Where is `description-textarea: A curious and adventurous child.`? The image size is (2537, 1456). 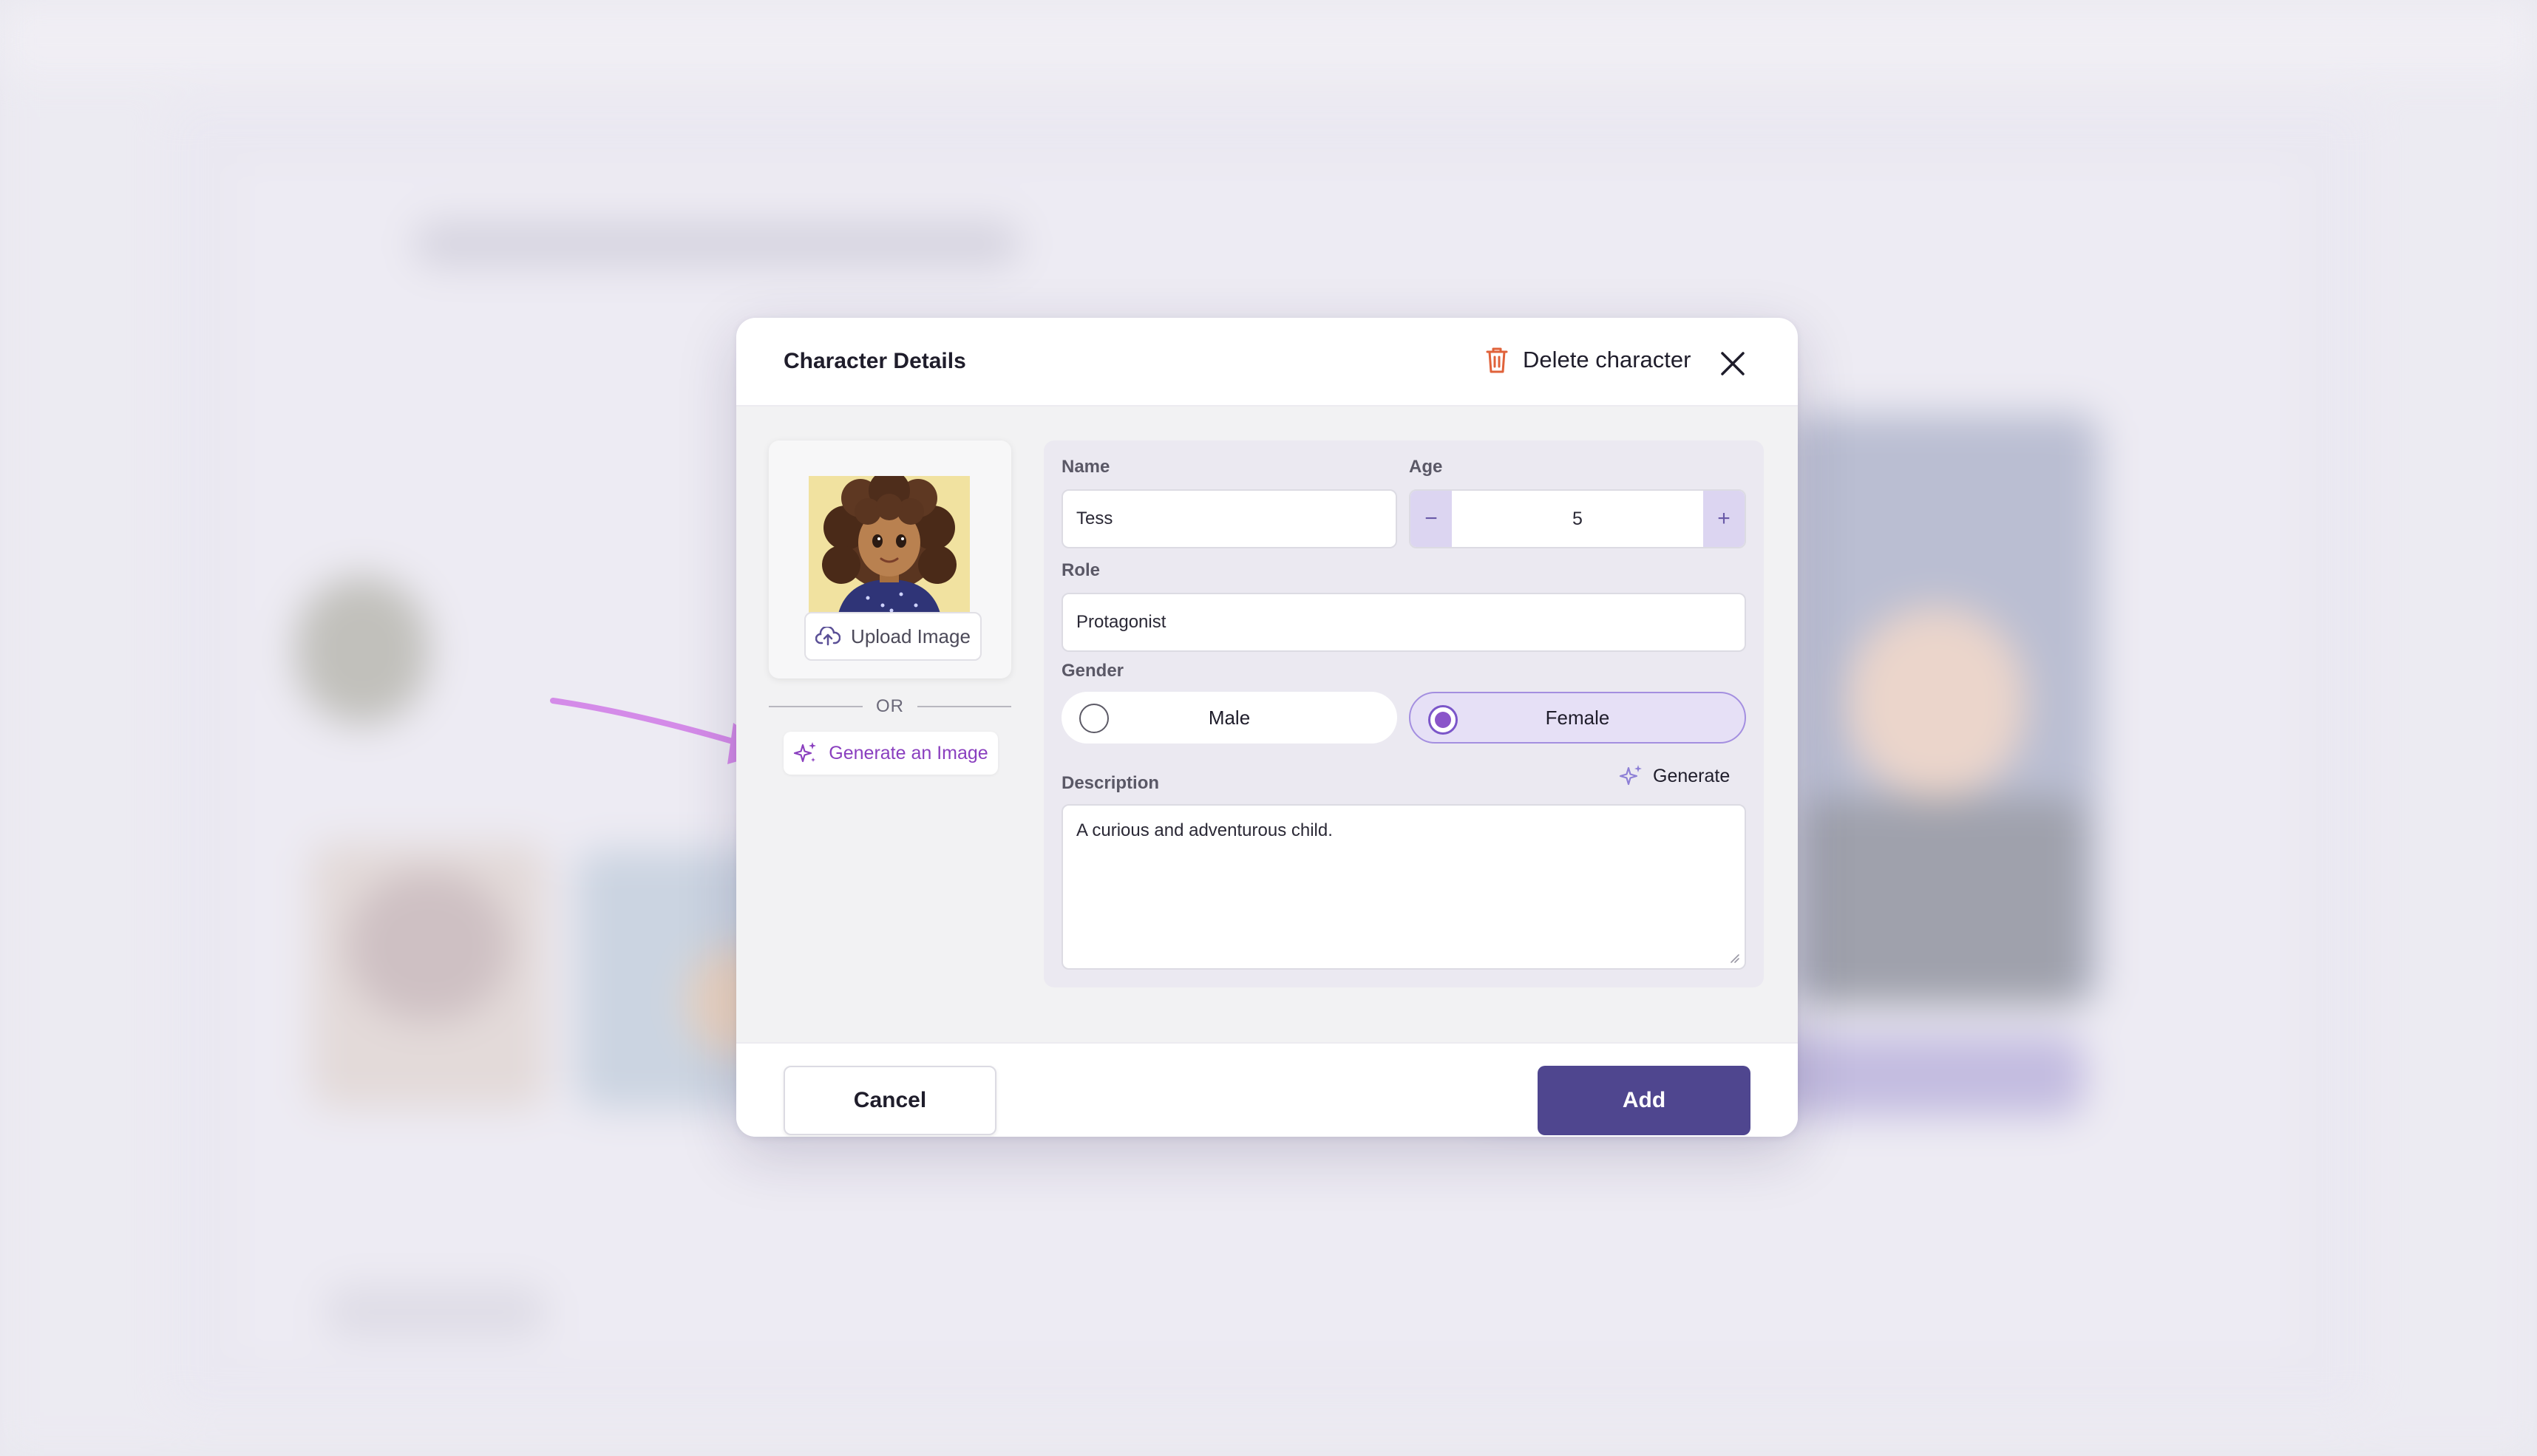 description-textarea: A curious and adventurous child. is located at coordinates (1404, 887).